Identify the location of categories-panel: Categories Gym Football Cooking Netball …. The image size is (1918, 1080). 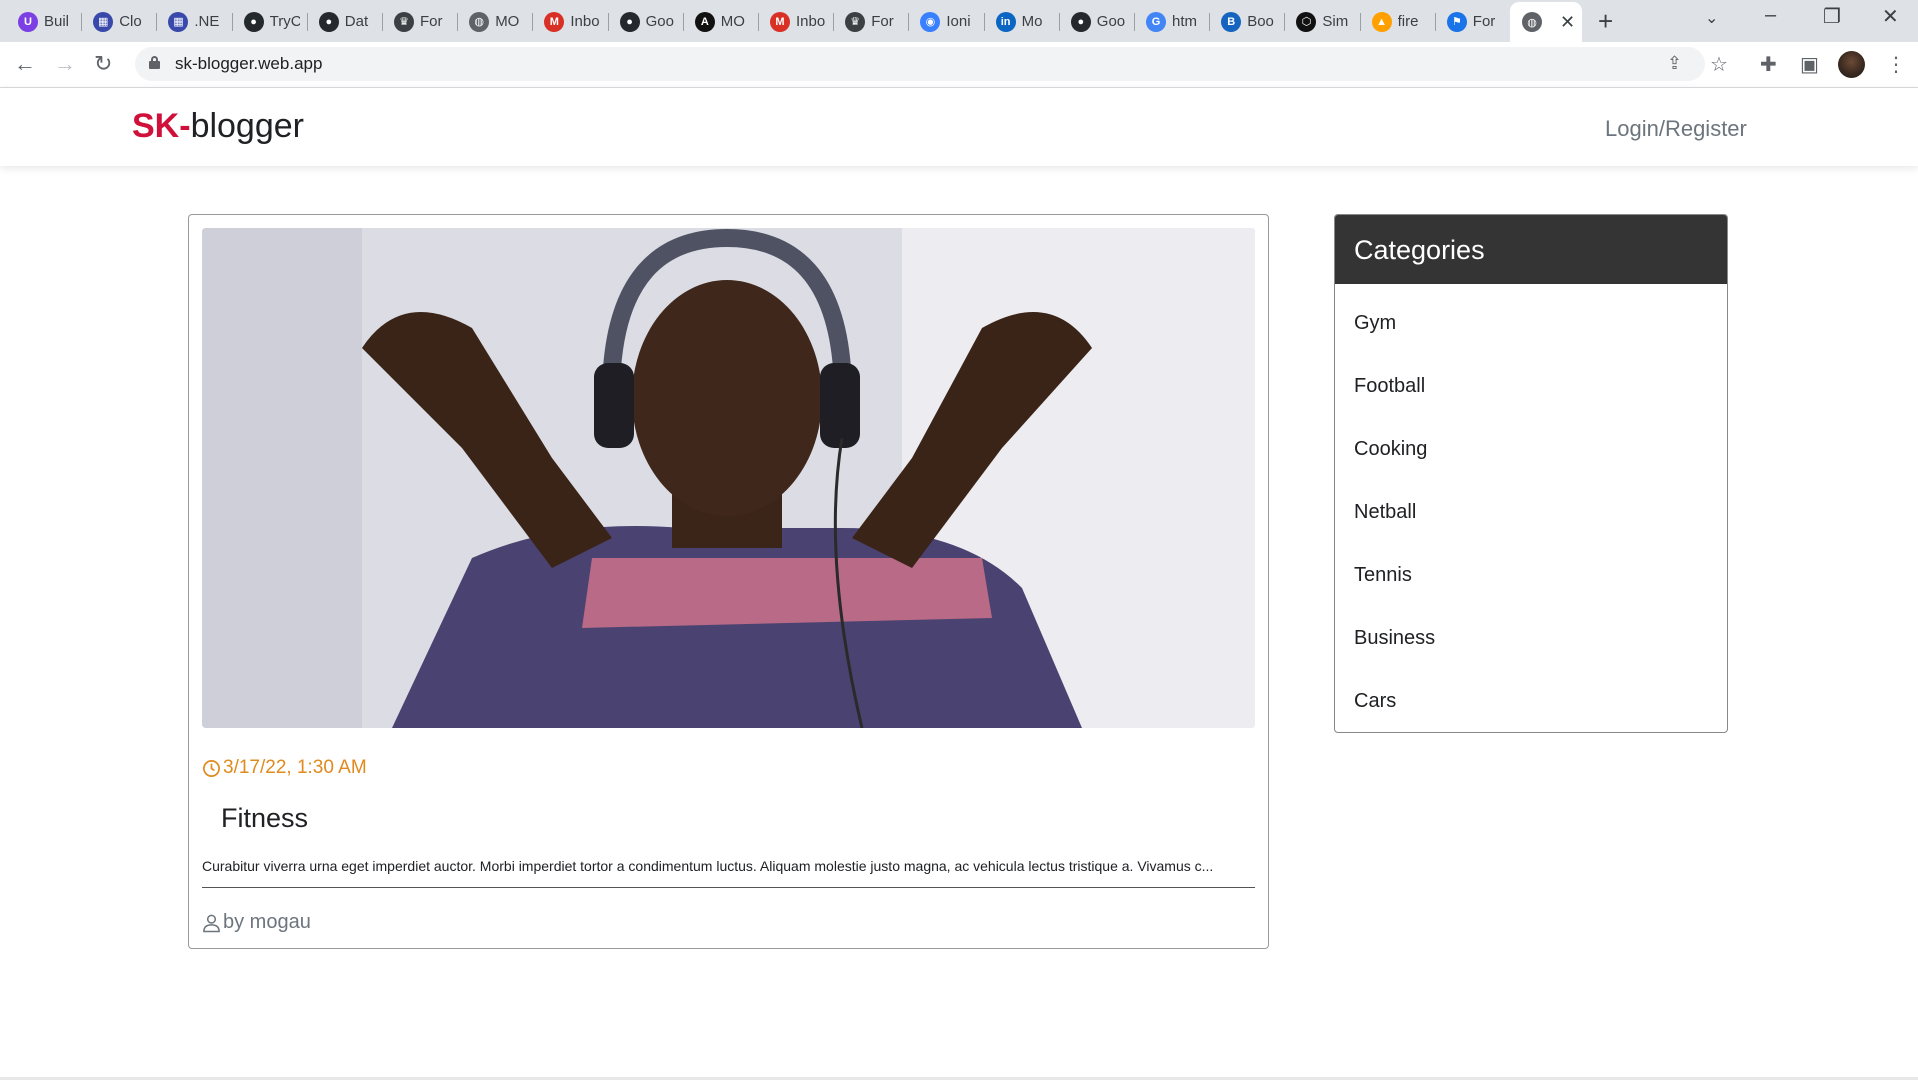
(1531, 473).